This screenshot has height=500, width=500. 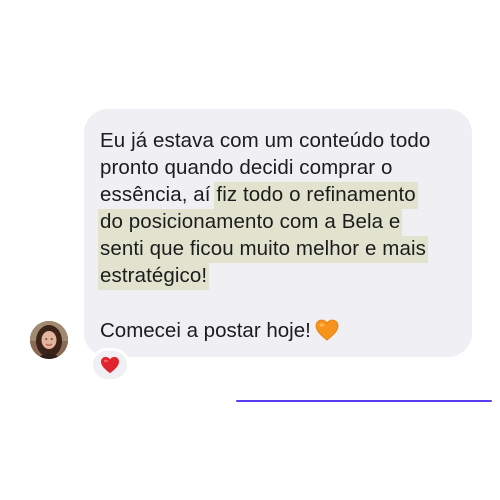 What do you see at coordinates (277, 276) in the screenshot?
I see `message-line-6: estratégico!` at bounding box center [277, 276].